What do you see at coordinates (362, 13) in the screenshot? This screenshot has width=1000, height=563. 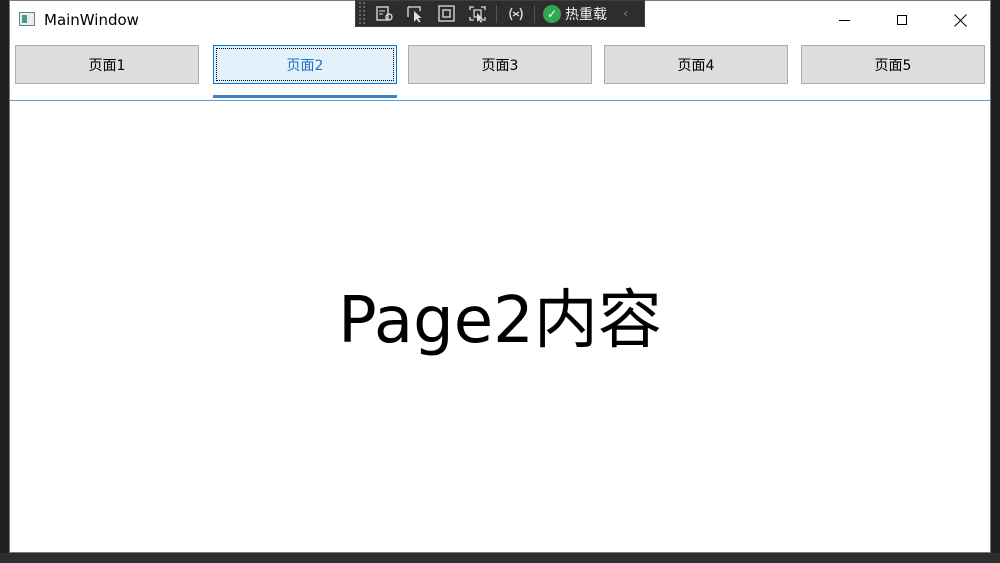 I see `toolbar-grip-handle` at bounding box center [362, 13].